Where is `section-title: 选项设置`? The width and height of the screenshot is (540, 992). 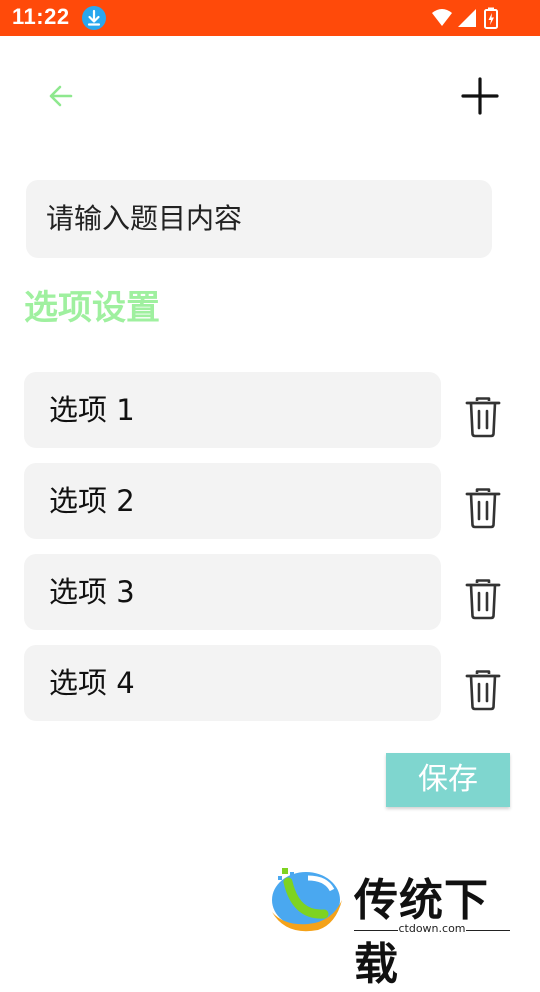
section-title: 选项设置 is located at coordinates (92, 308).